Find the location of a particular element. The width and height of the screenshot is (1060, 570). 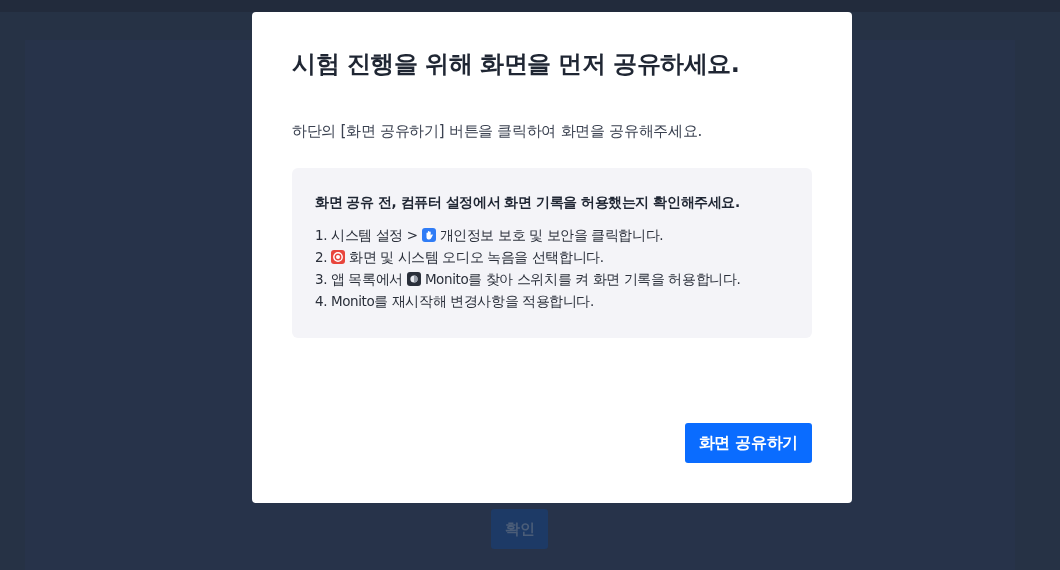

share-screen-button: 화면 공유하기 is located at coordinates (748, 443).